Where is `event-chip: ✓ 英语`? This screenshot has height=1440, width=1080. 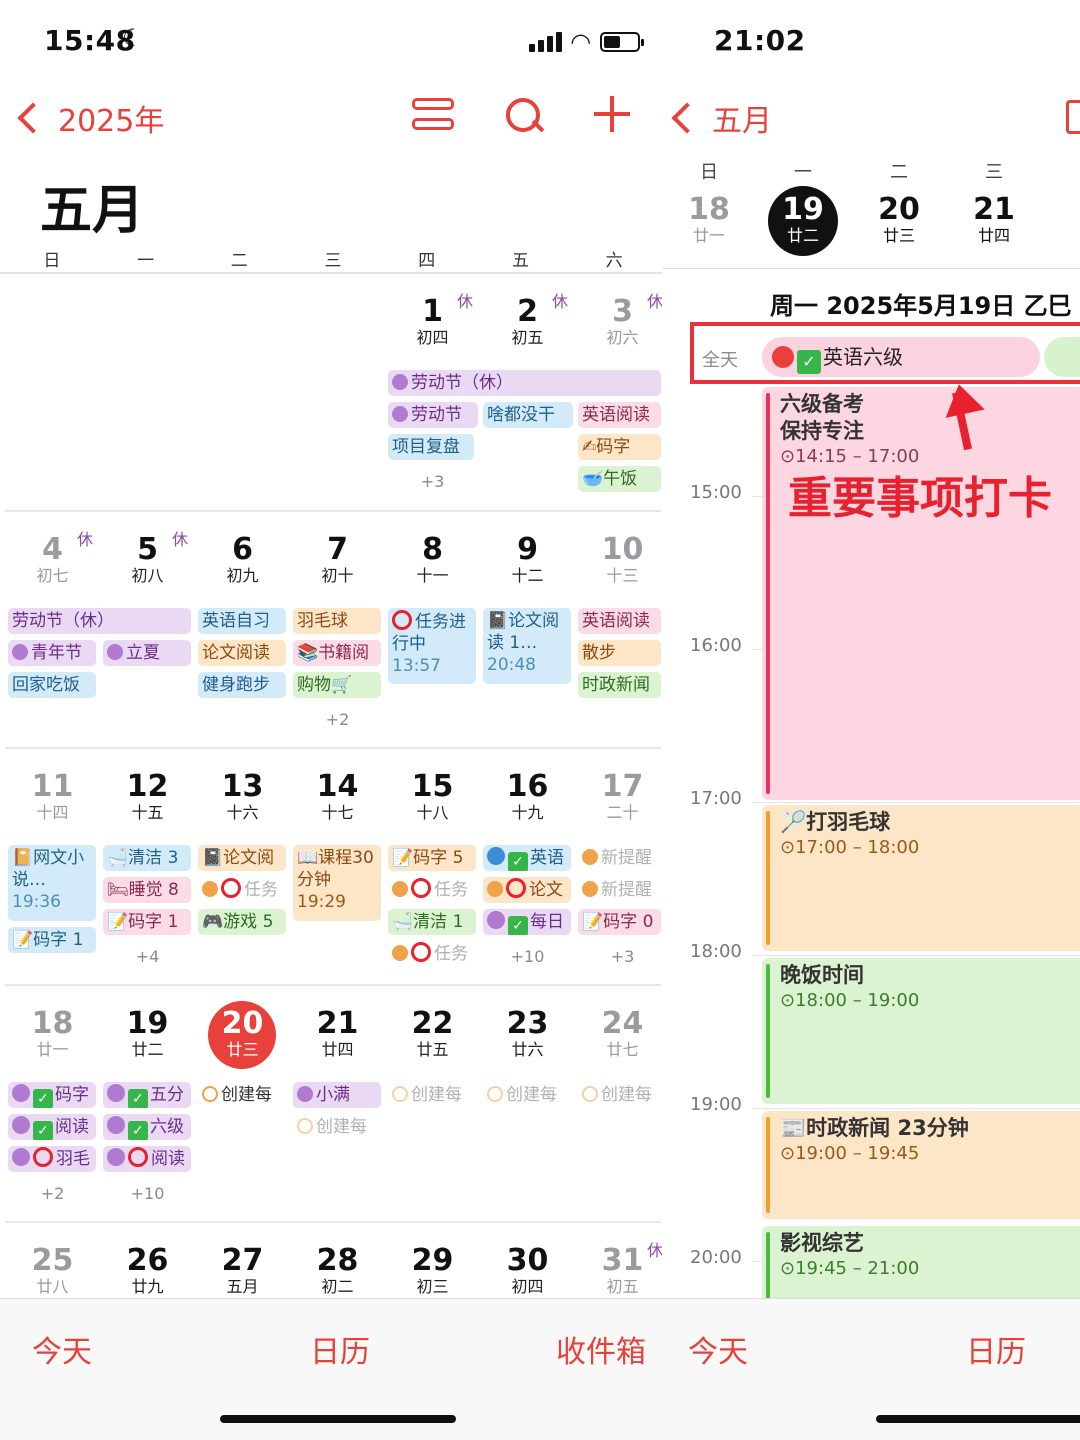
event-chip: ✓ 英语 is located at coordinates (527, 858).